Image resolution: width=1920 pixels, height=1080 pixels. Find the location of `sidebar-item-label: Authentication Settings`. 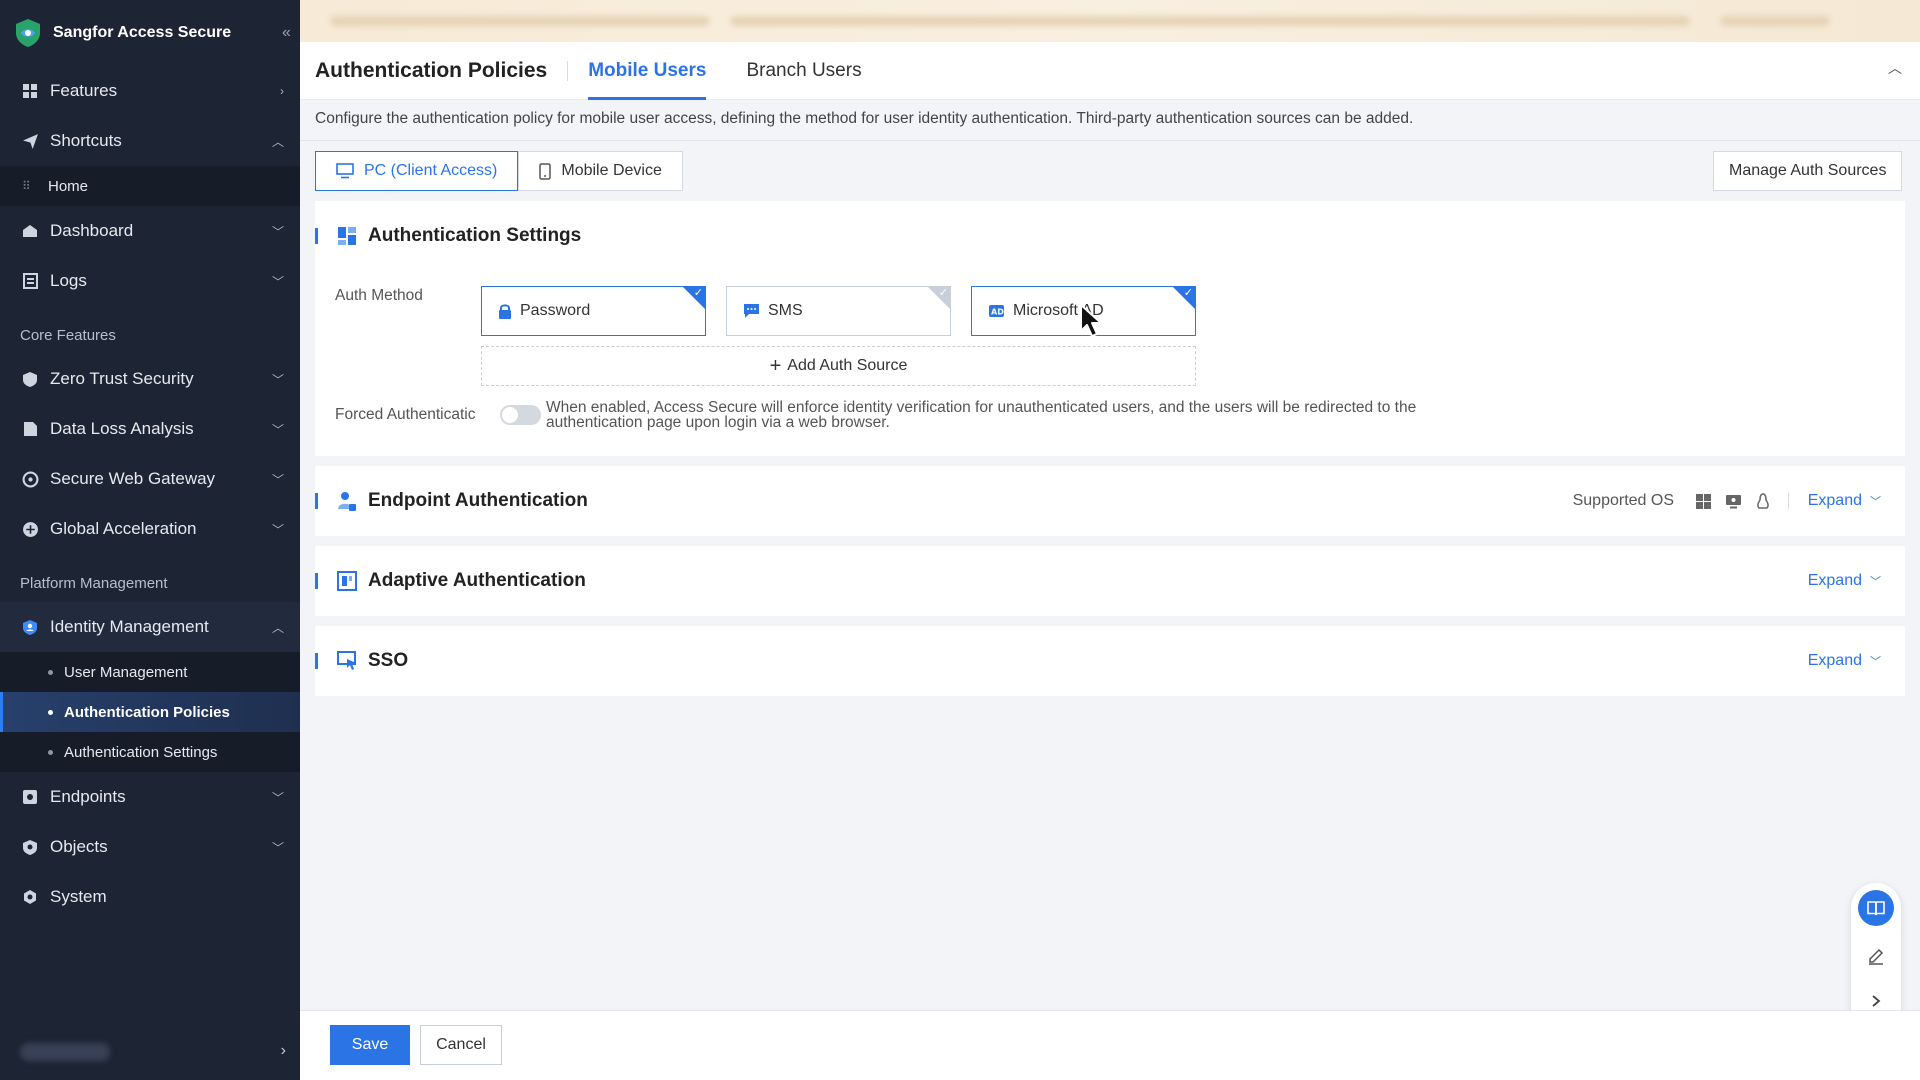

sidebar-item-label: Authentication Settings is located at coordinates (141, 752).